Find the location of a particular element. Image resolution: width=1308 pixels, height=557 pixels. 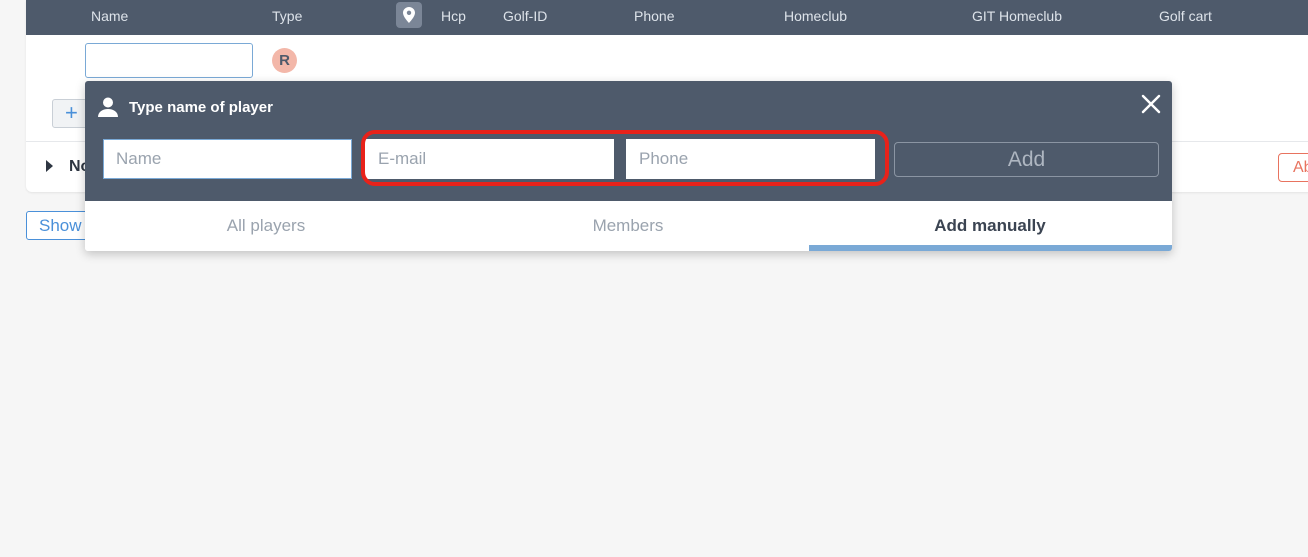

active-tab-indicator is located at coordinates (990, 248).